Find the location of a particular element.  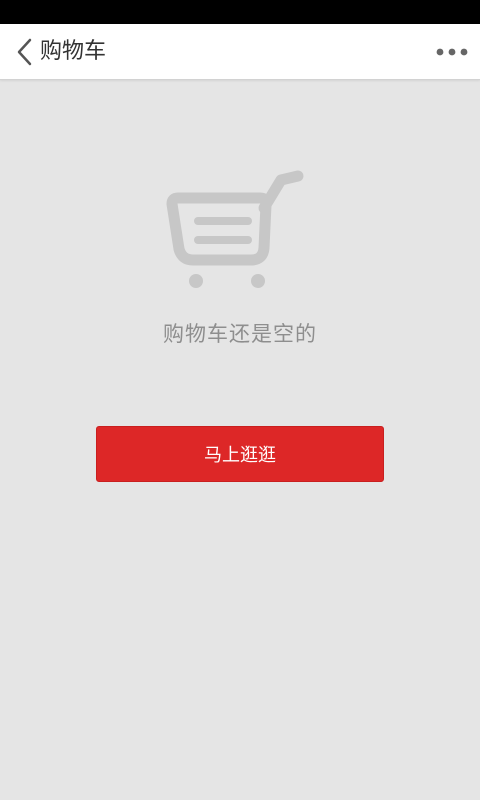

more-button is located at coordinates (452, 52).